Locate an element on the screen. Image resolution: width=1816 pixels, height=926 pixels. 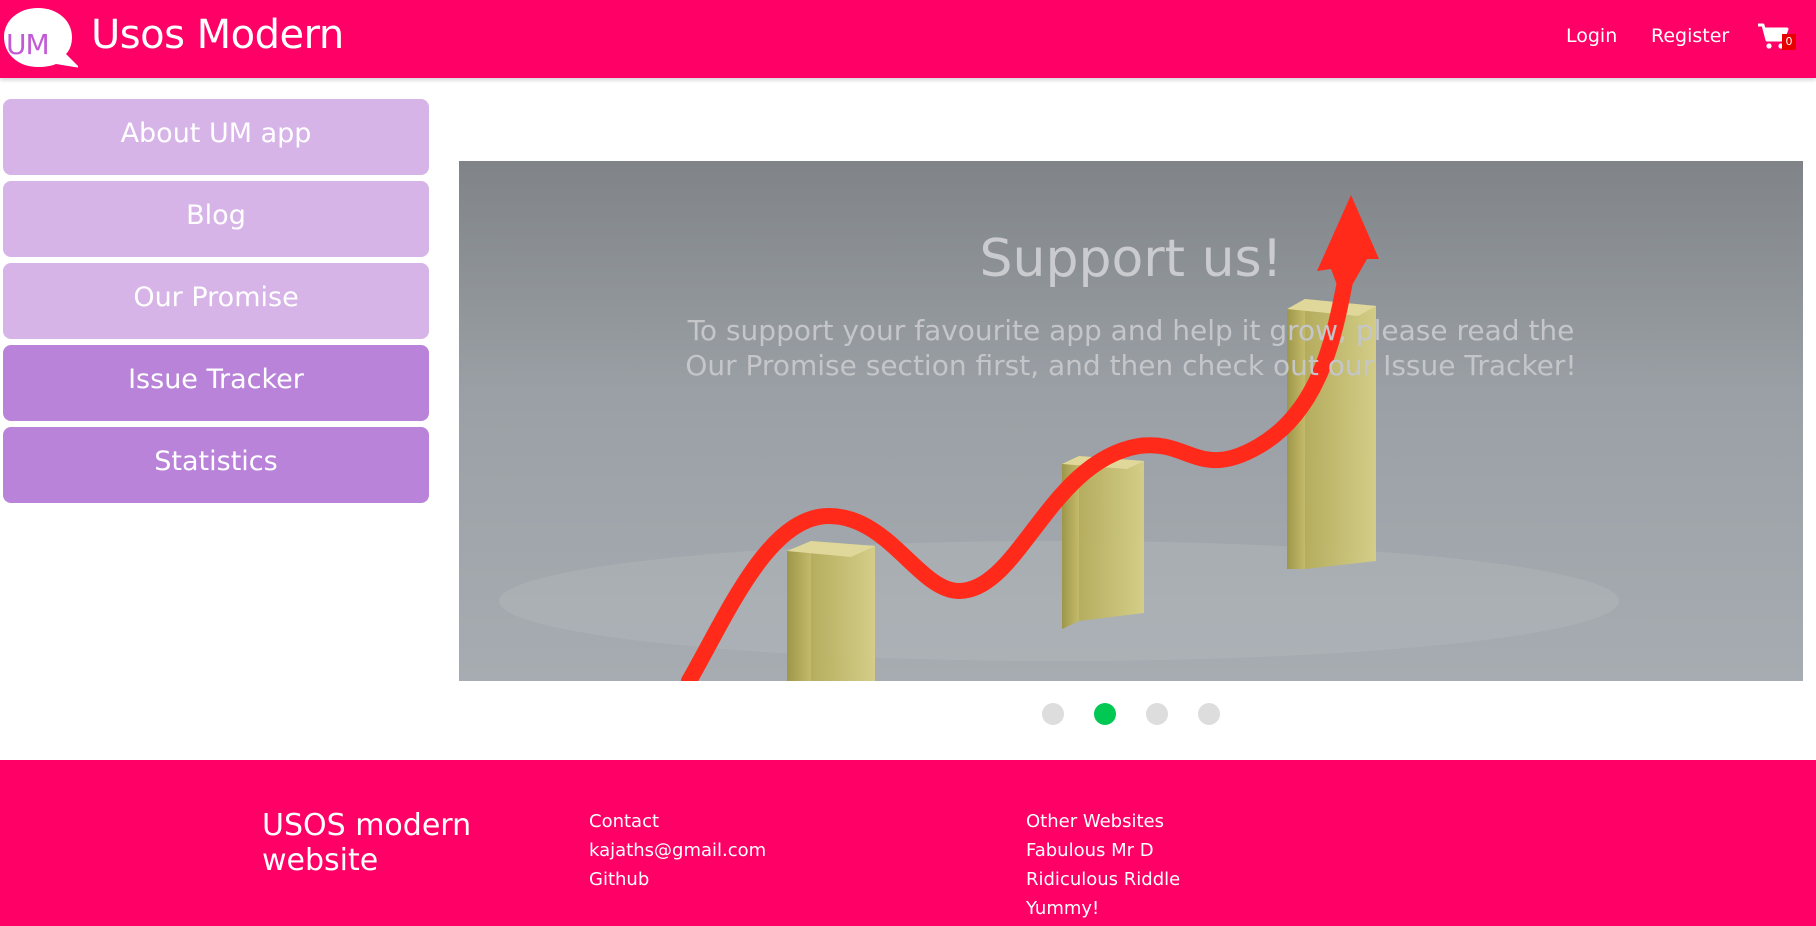
sidebar-item-blog: Blog is located at coordinates (216, 219).